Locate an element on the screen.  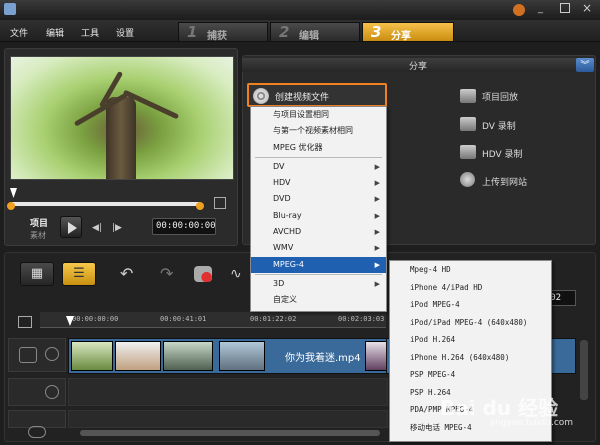
dv-record-option: DV 录制 is located at coordinates (499, 125).